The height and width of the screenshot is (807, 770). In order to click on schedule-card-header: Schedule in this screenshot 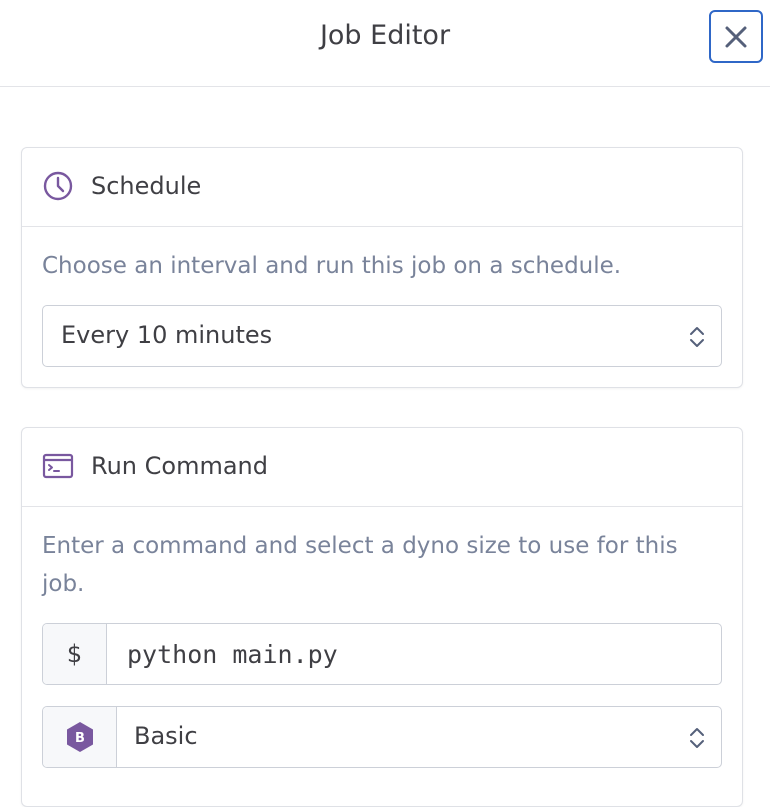, I will do `click(382, 187)`.